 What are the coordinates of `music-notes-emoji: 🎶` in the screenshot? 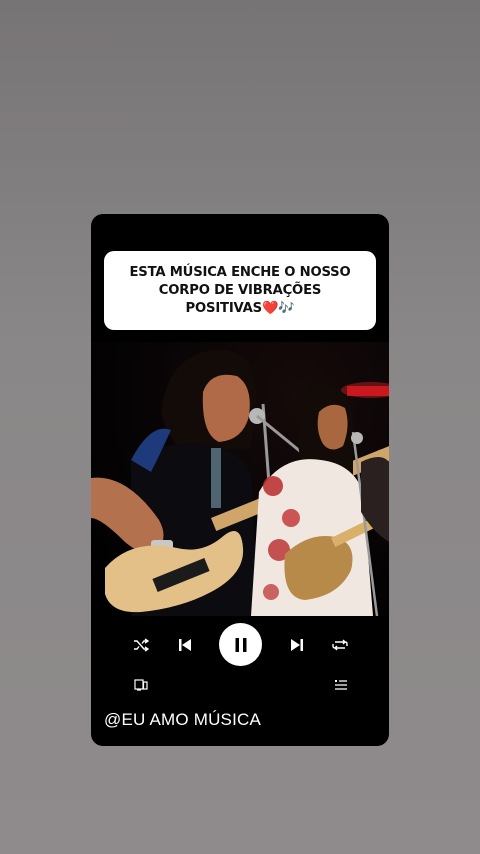 It's located at (286, 308).